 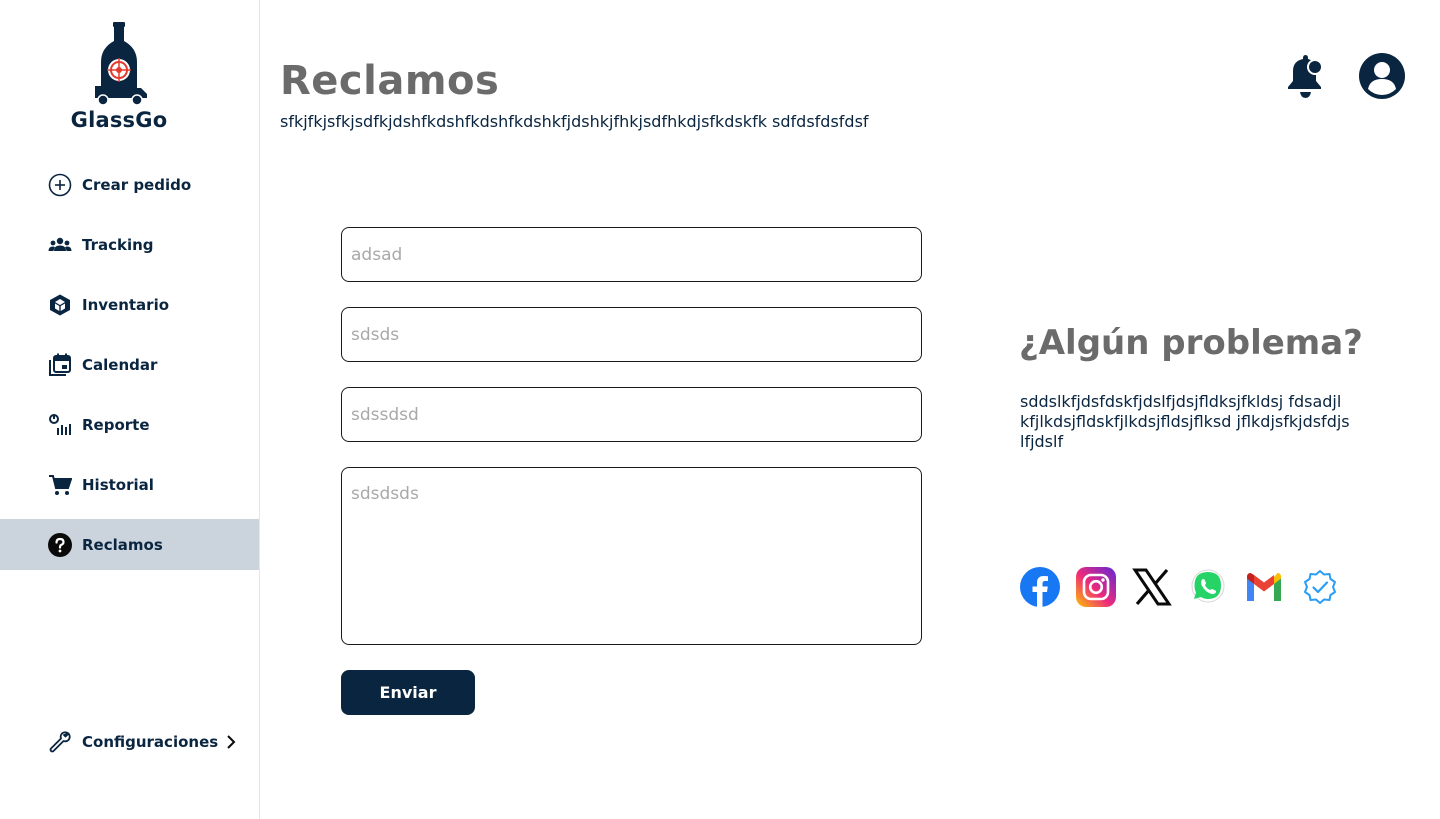 I want to click on social-links, so click(x=1188, y=587).